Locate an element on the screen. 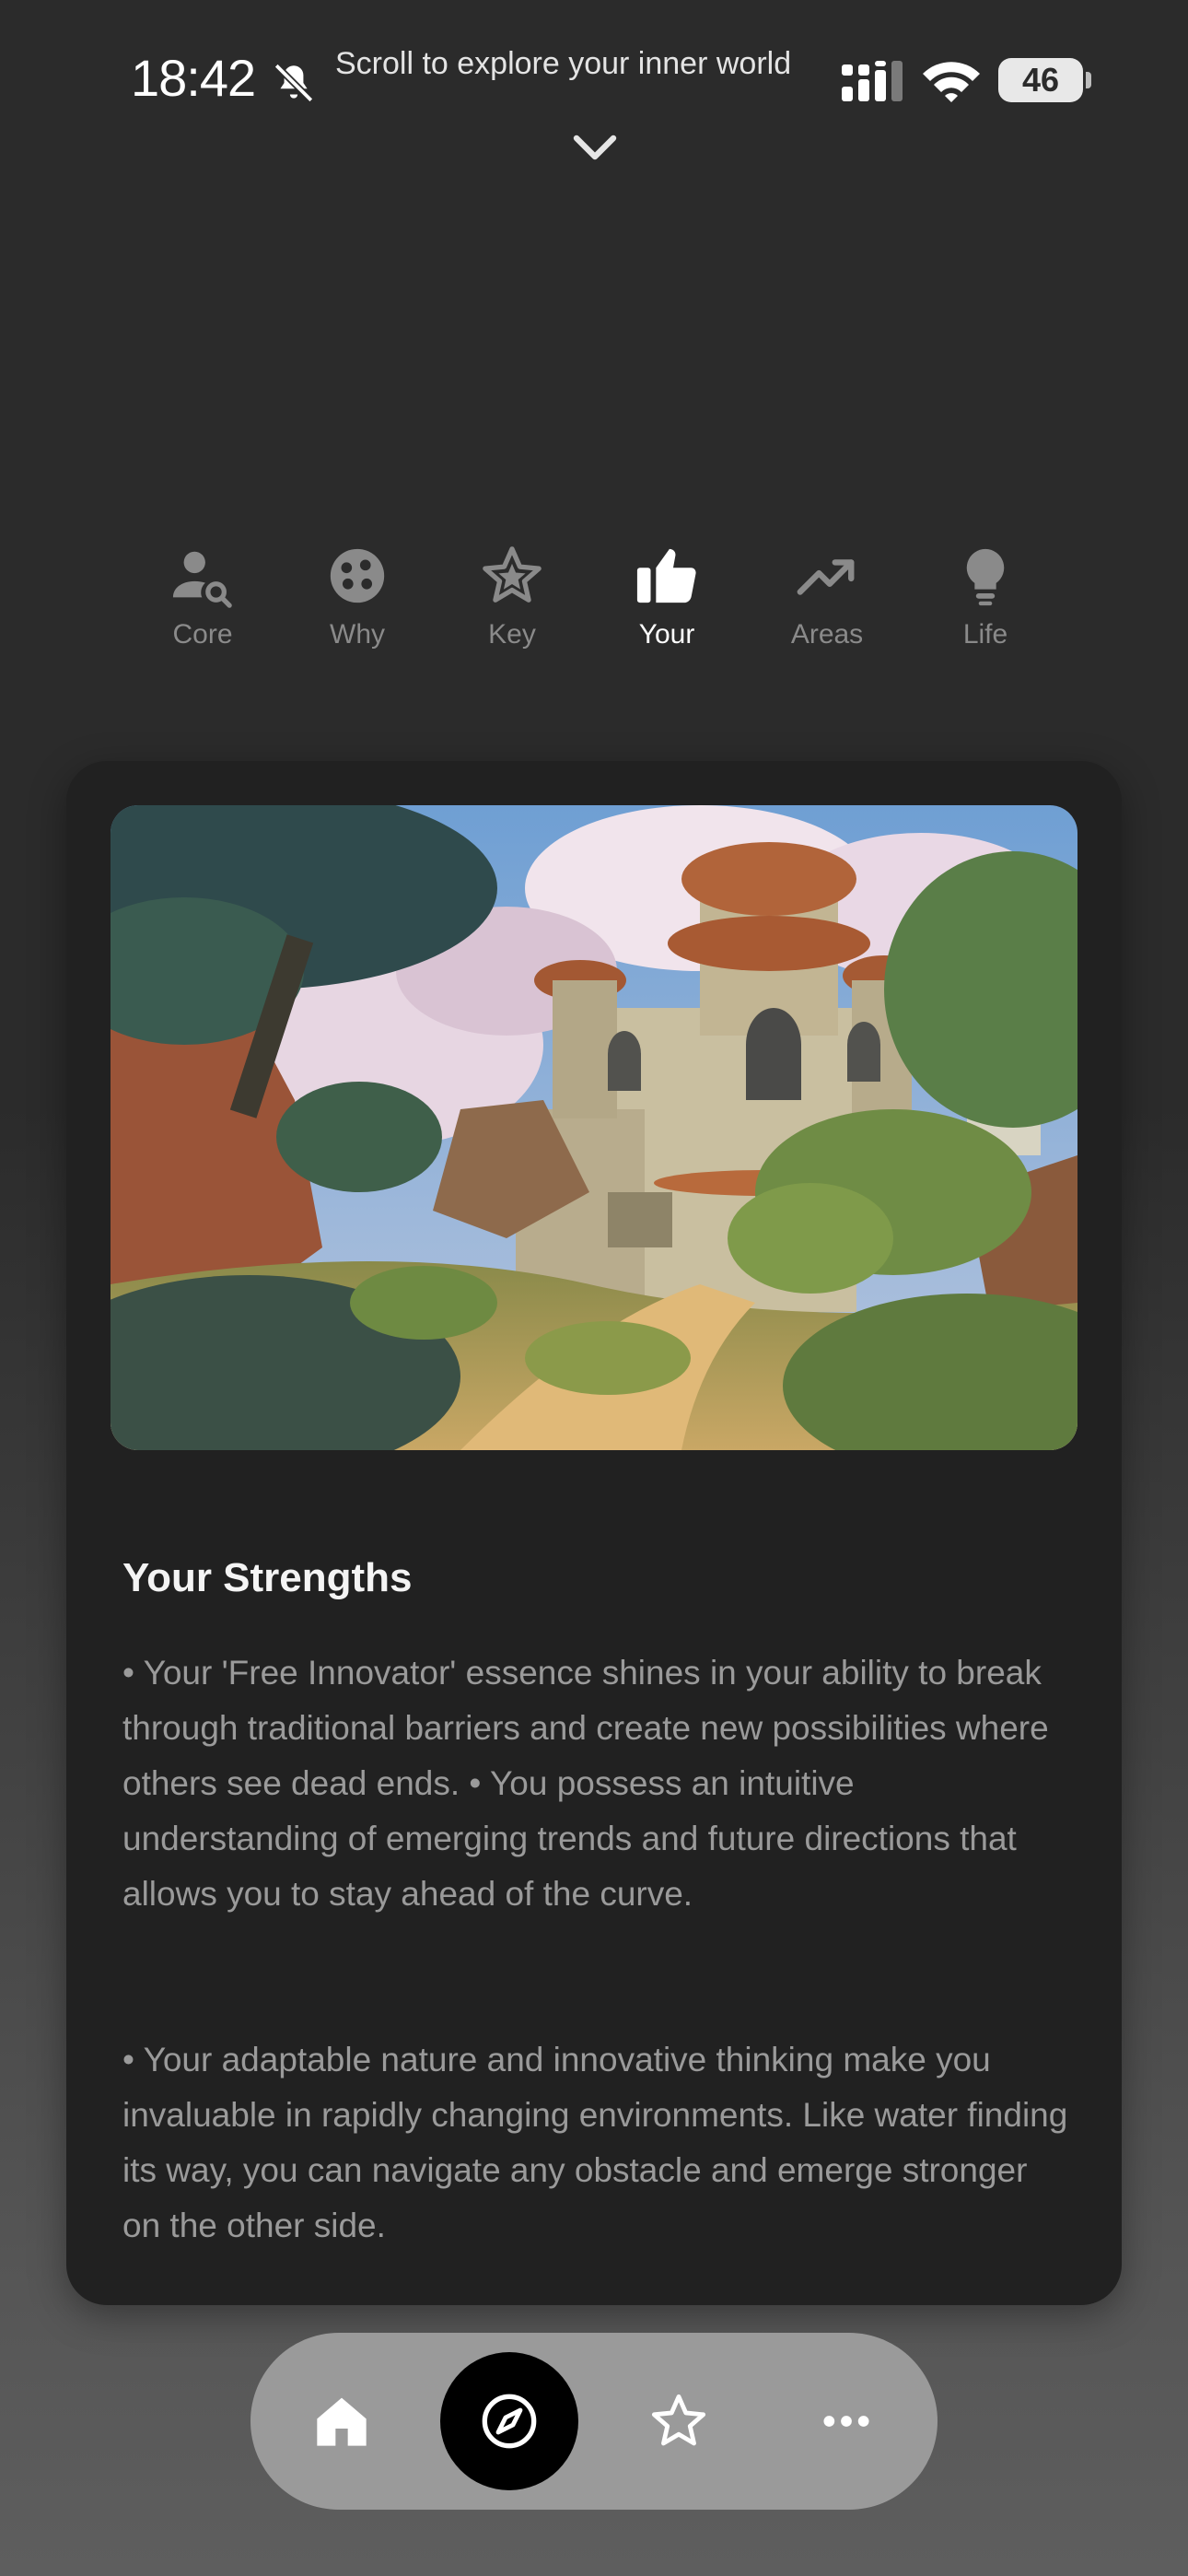 The image size is (1188, 2576). tab-label: Areas is located at coordinates (827, 634).